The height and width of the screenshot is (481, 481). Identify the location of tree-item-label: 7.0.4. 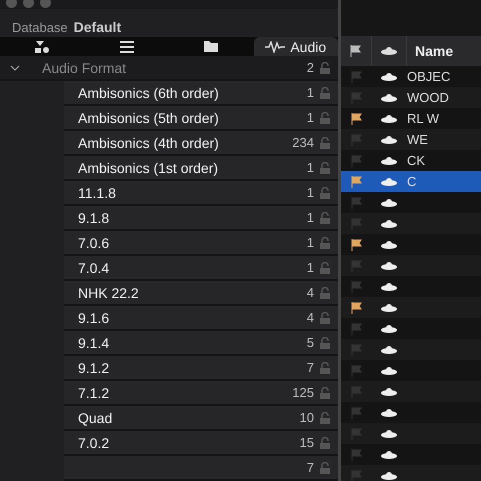
(185, 268).